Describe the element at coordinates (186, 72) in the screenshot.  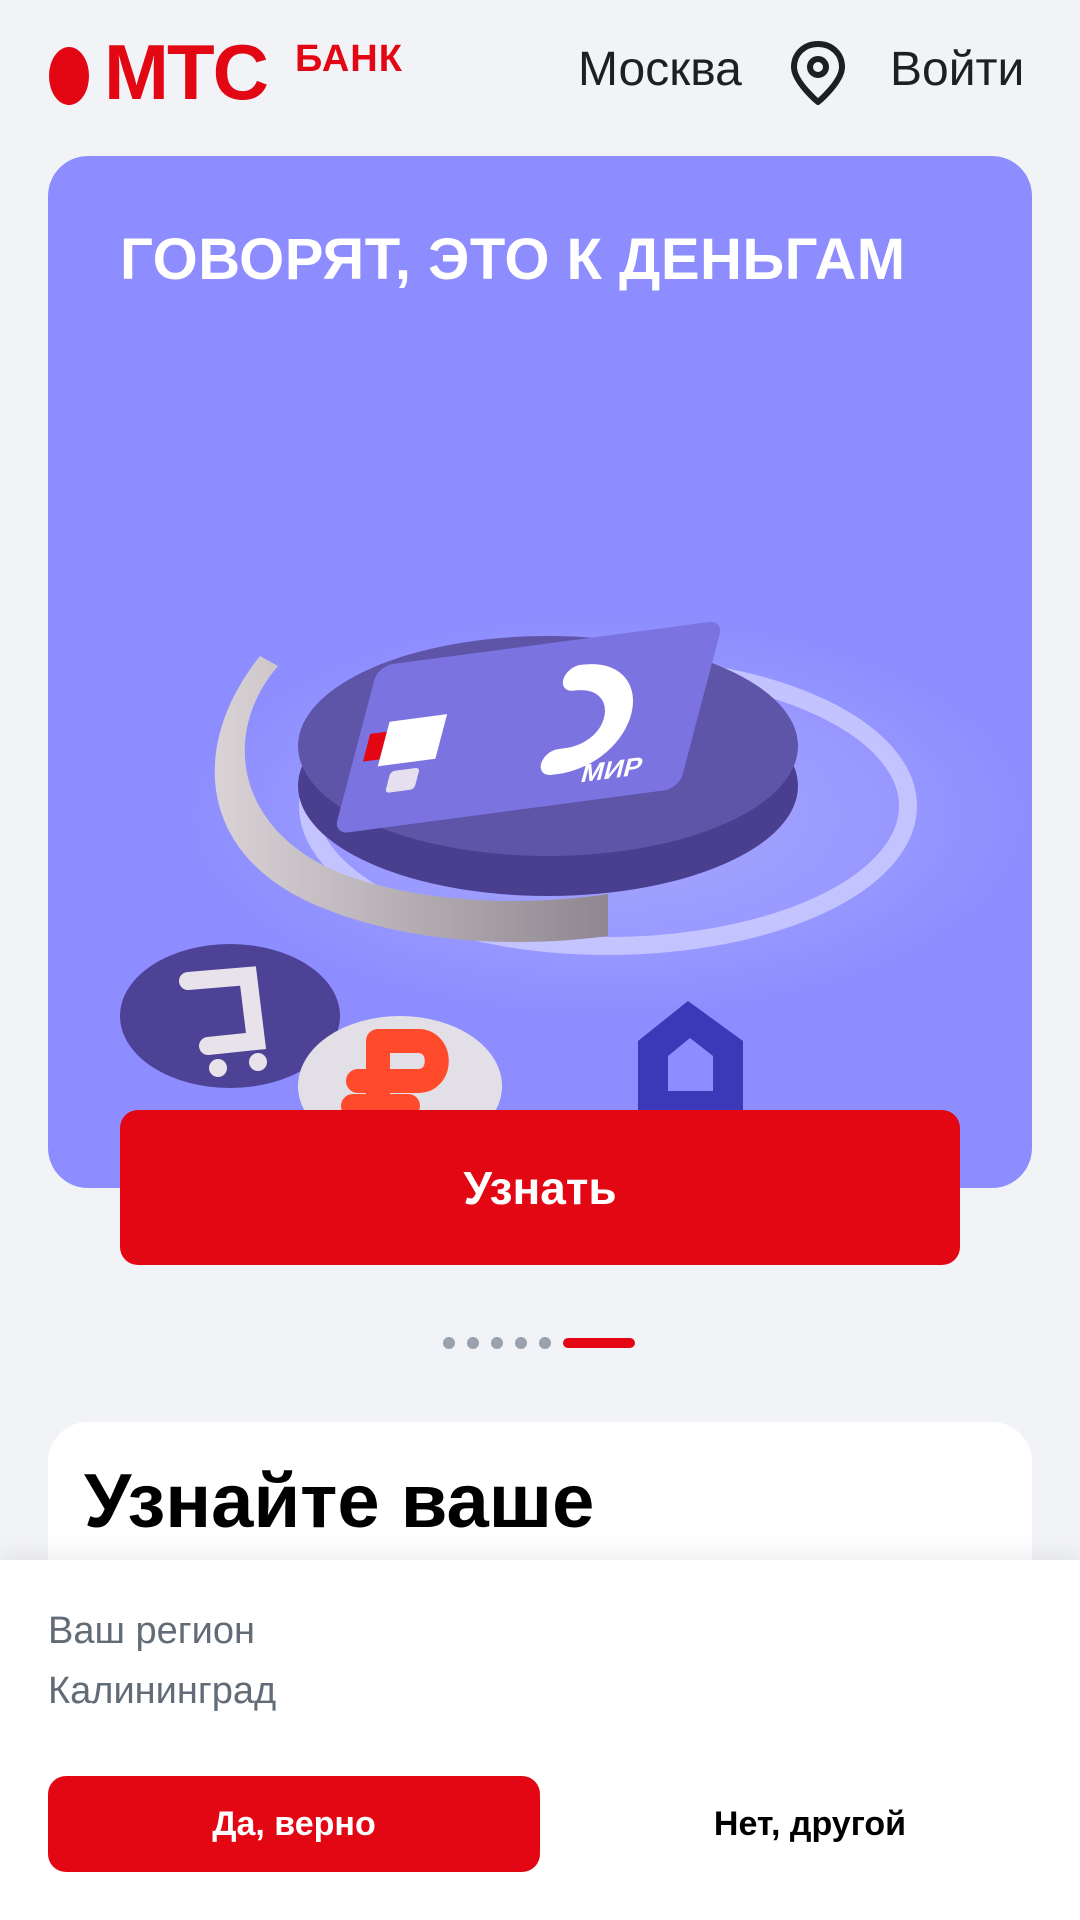
I see `logo-text: МТС` at that location.